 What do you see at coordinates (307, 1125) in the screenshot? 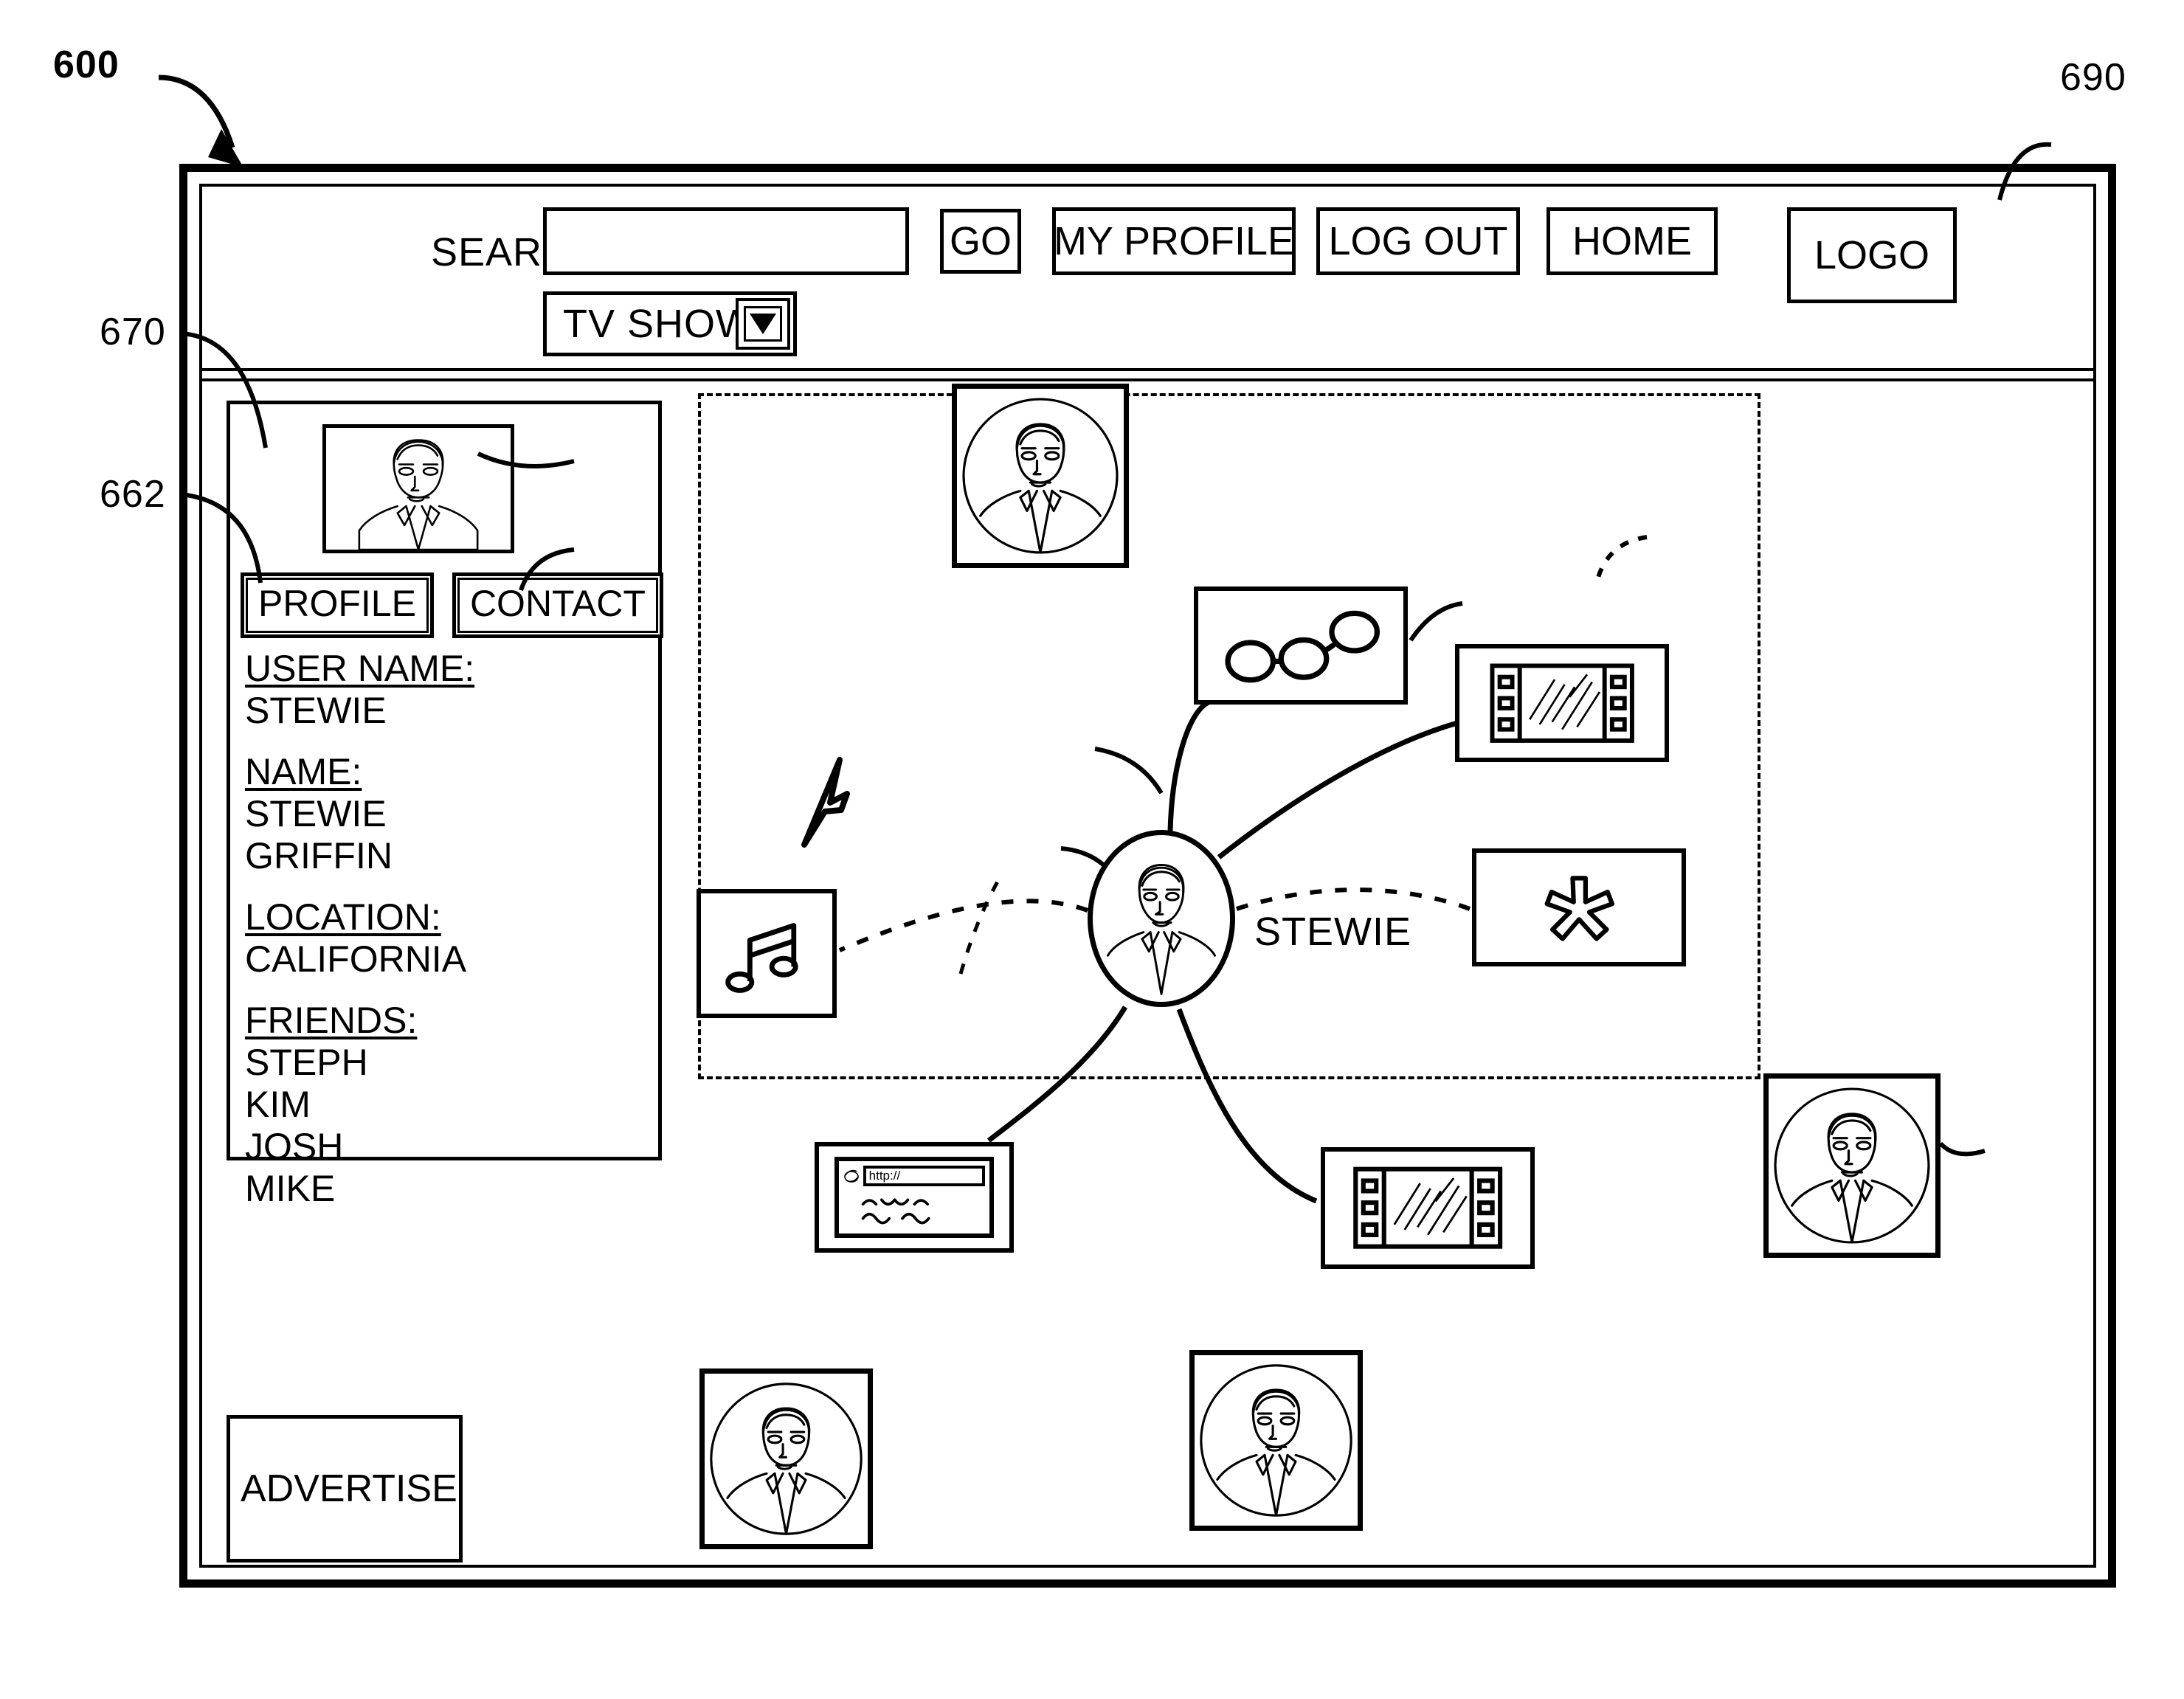
I see `field-value-friends: STEPH KIM JOSH MIKE` at bounding box center [307, 1125].